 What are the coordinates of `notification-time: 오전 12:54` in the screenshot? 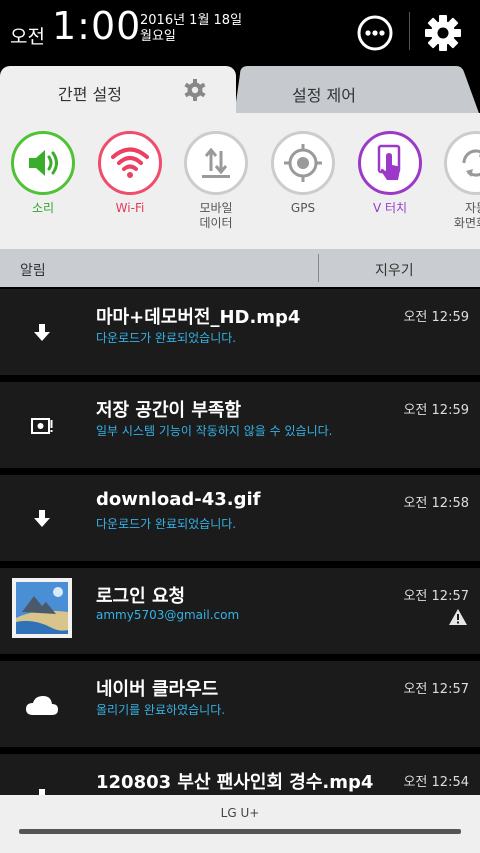 It's located at (436, 782).